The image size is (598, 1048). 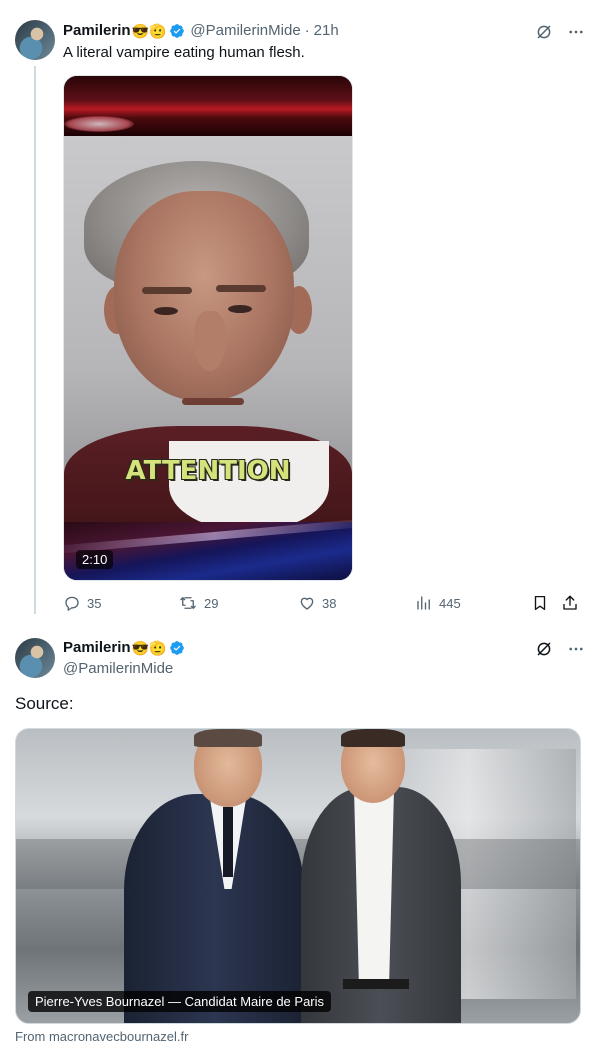 I want to click on share-button, so click(x=570, y=603).